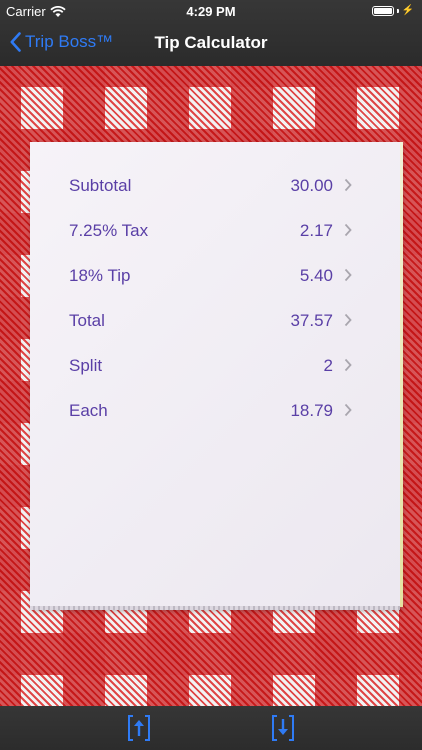  I want to click on receipt-edge-right, so click(401, 374).